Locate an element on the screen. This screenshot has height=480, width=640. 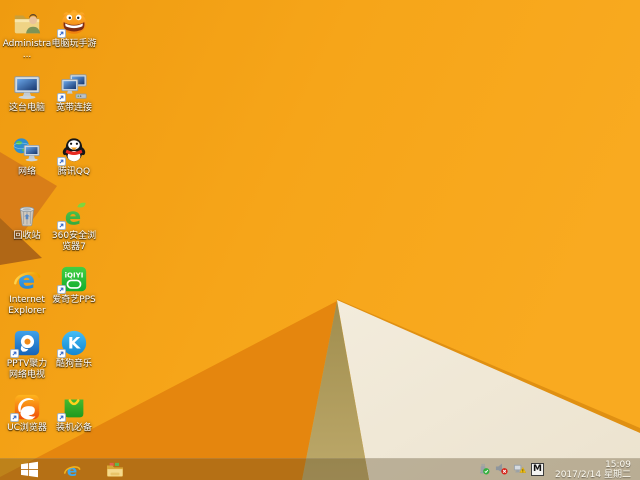
kugou-k-icon: K is located at coordinates (74, 342).